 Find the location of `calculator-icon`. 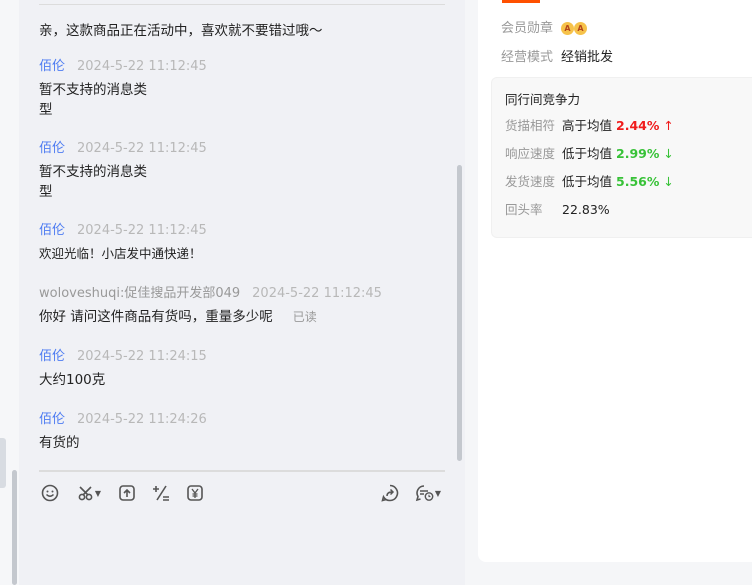

calculator-icon is located at coordinates (161, 493).